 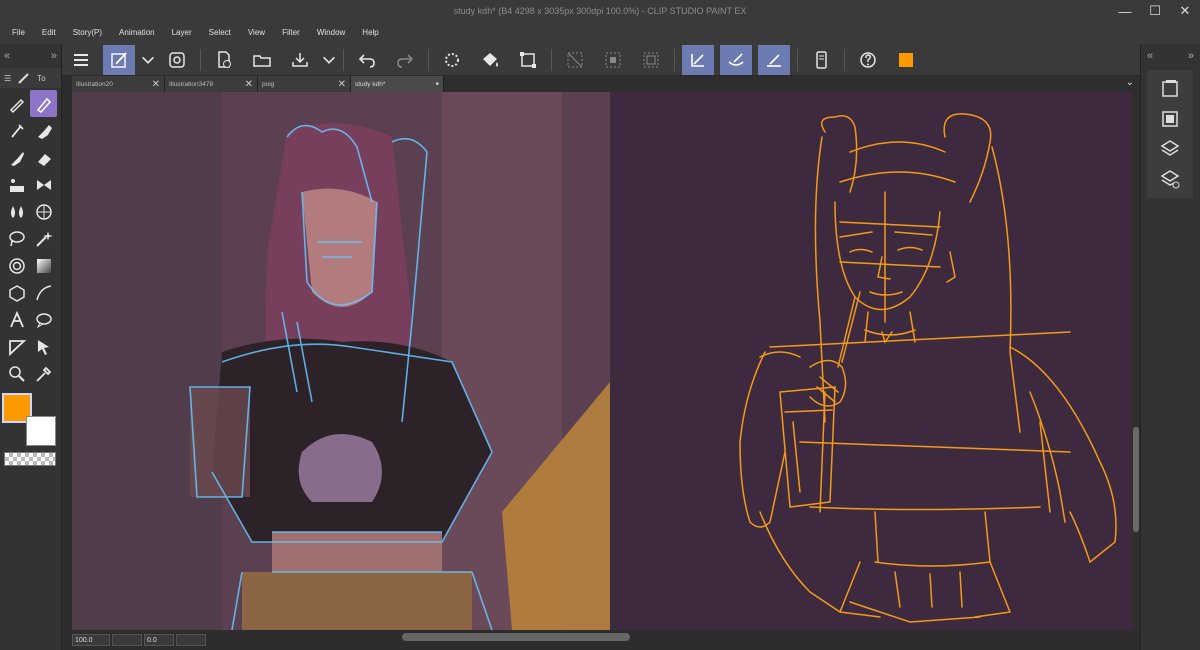 I want to click on hamburger-menu-icon, so click(x=81, y=60).